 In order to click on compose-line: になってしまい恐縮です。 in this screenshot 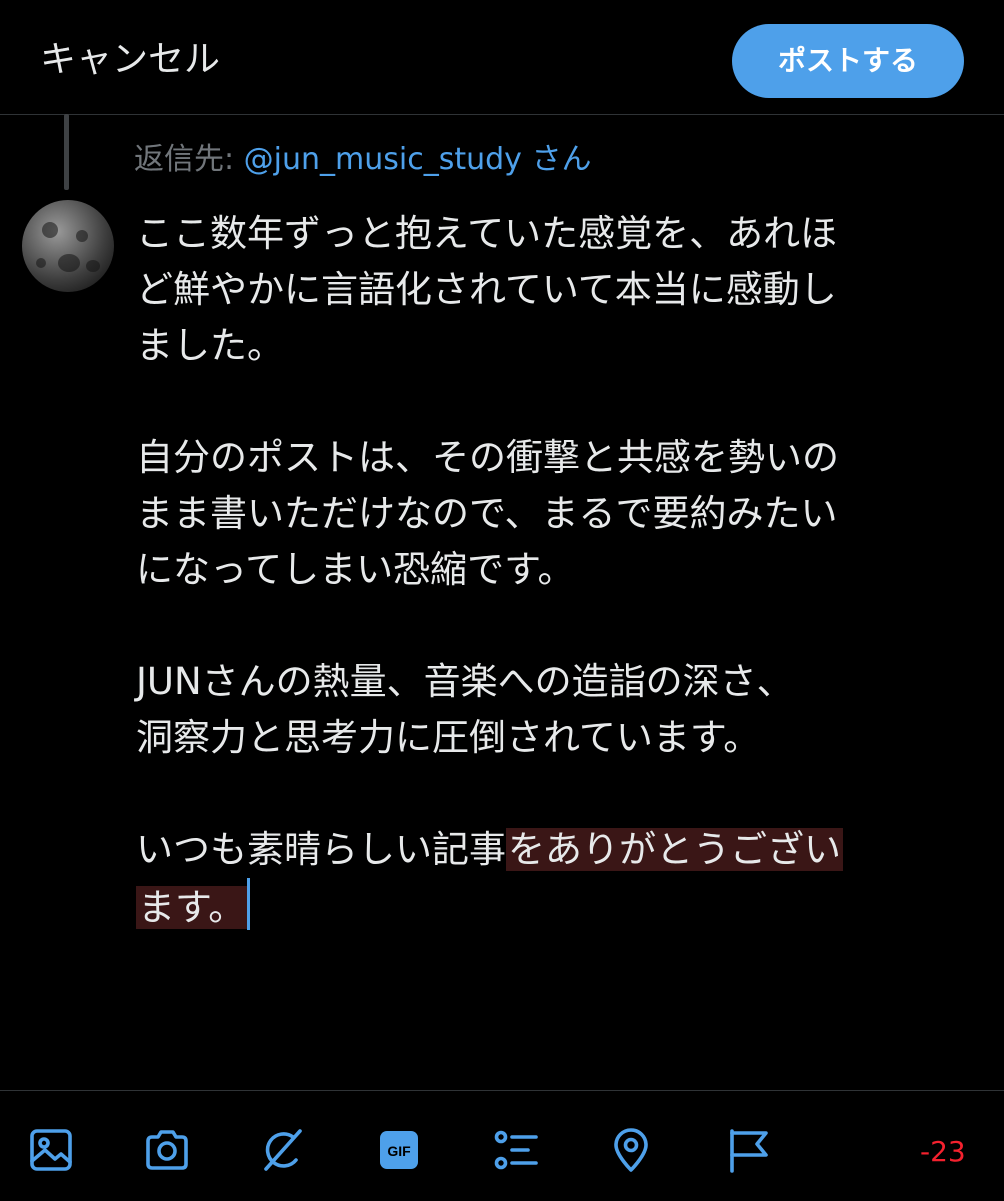, I will do `click(355, 569)`.